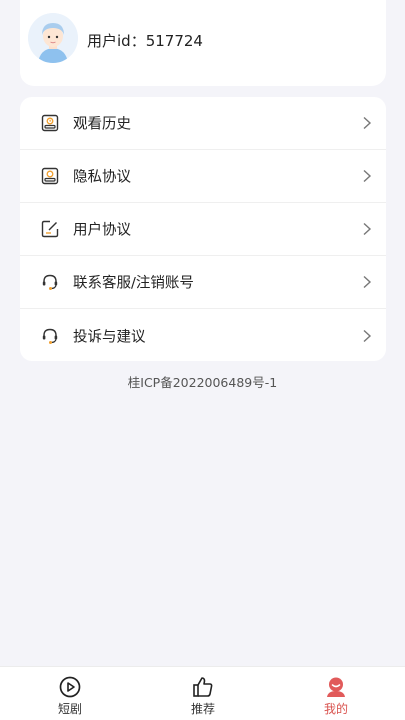 Image resolution: width=405 pixels, height=720 pixels. Describe the element at coordinates (102, 124) in the screenshot. I see `menu-item-label: 观看历史` at that location.